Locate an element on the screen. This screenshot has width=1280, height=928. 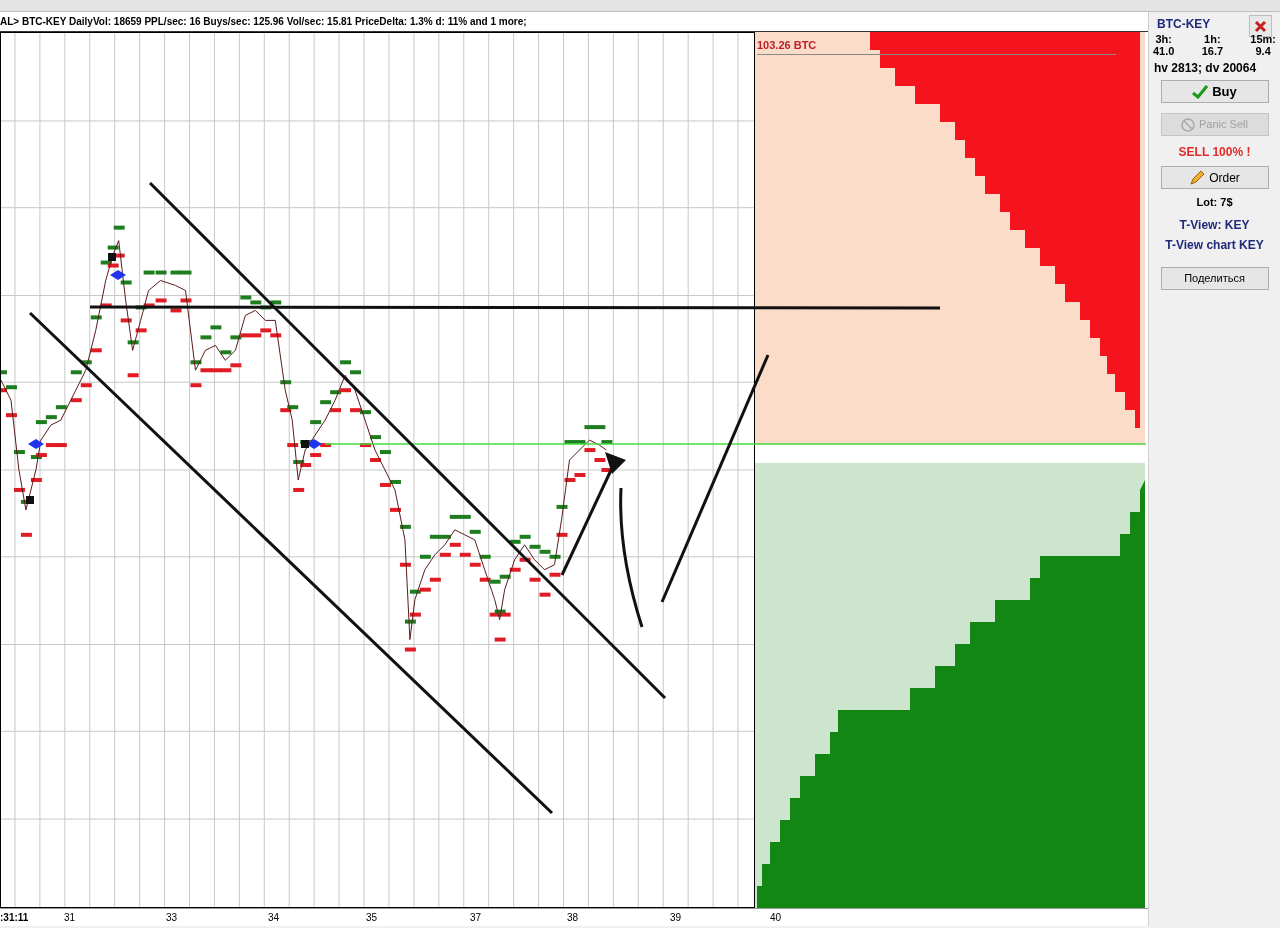
lot-size: Lot: 7$ is located at coordinates (1214, 202).